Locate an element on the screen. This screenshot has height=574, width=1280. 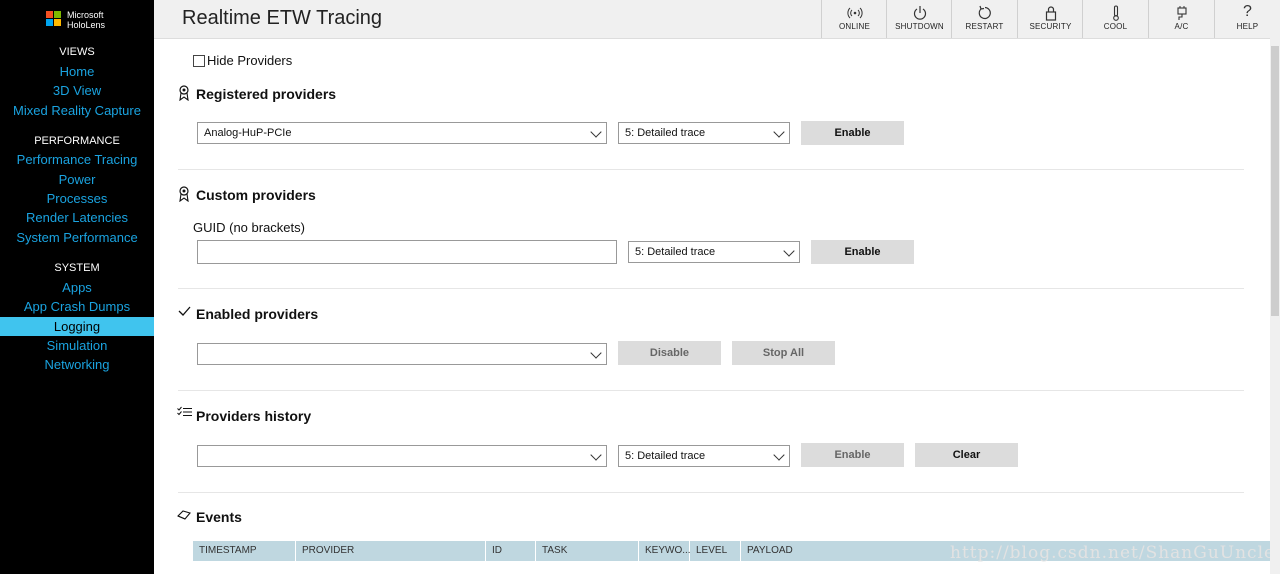
sidebar-item-simulation: Simulation is located at coordinates (77, 345).